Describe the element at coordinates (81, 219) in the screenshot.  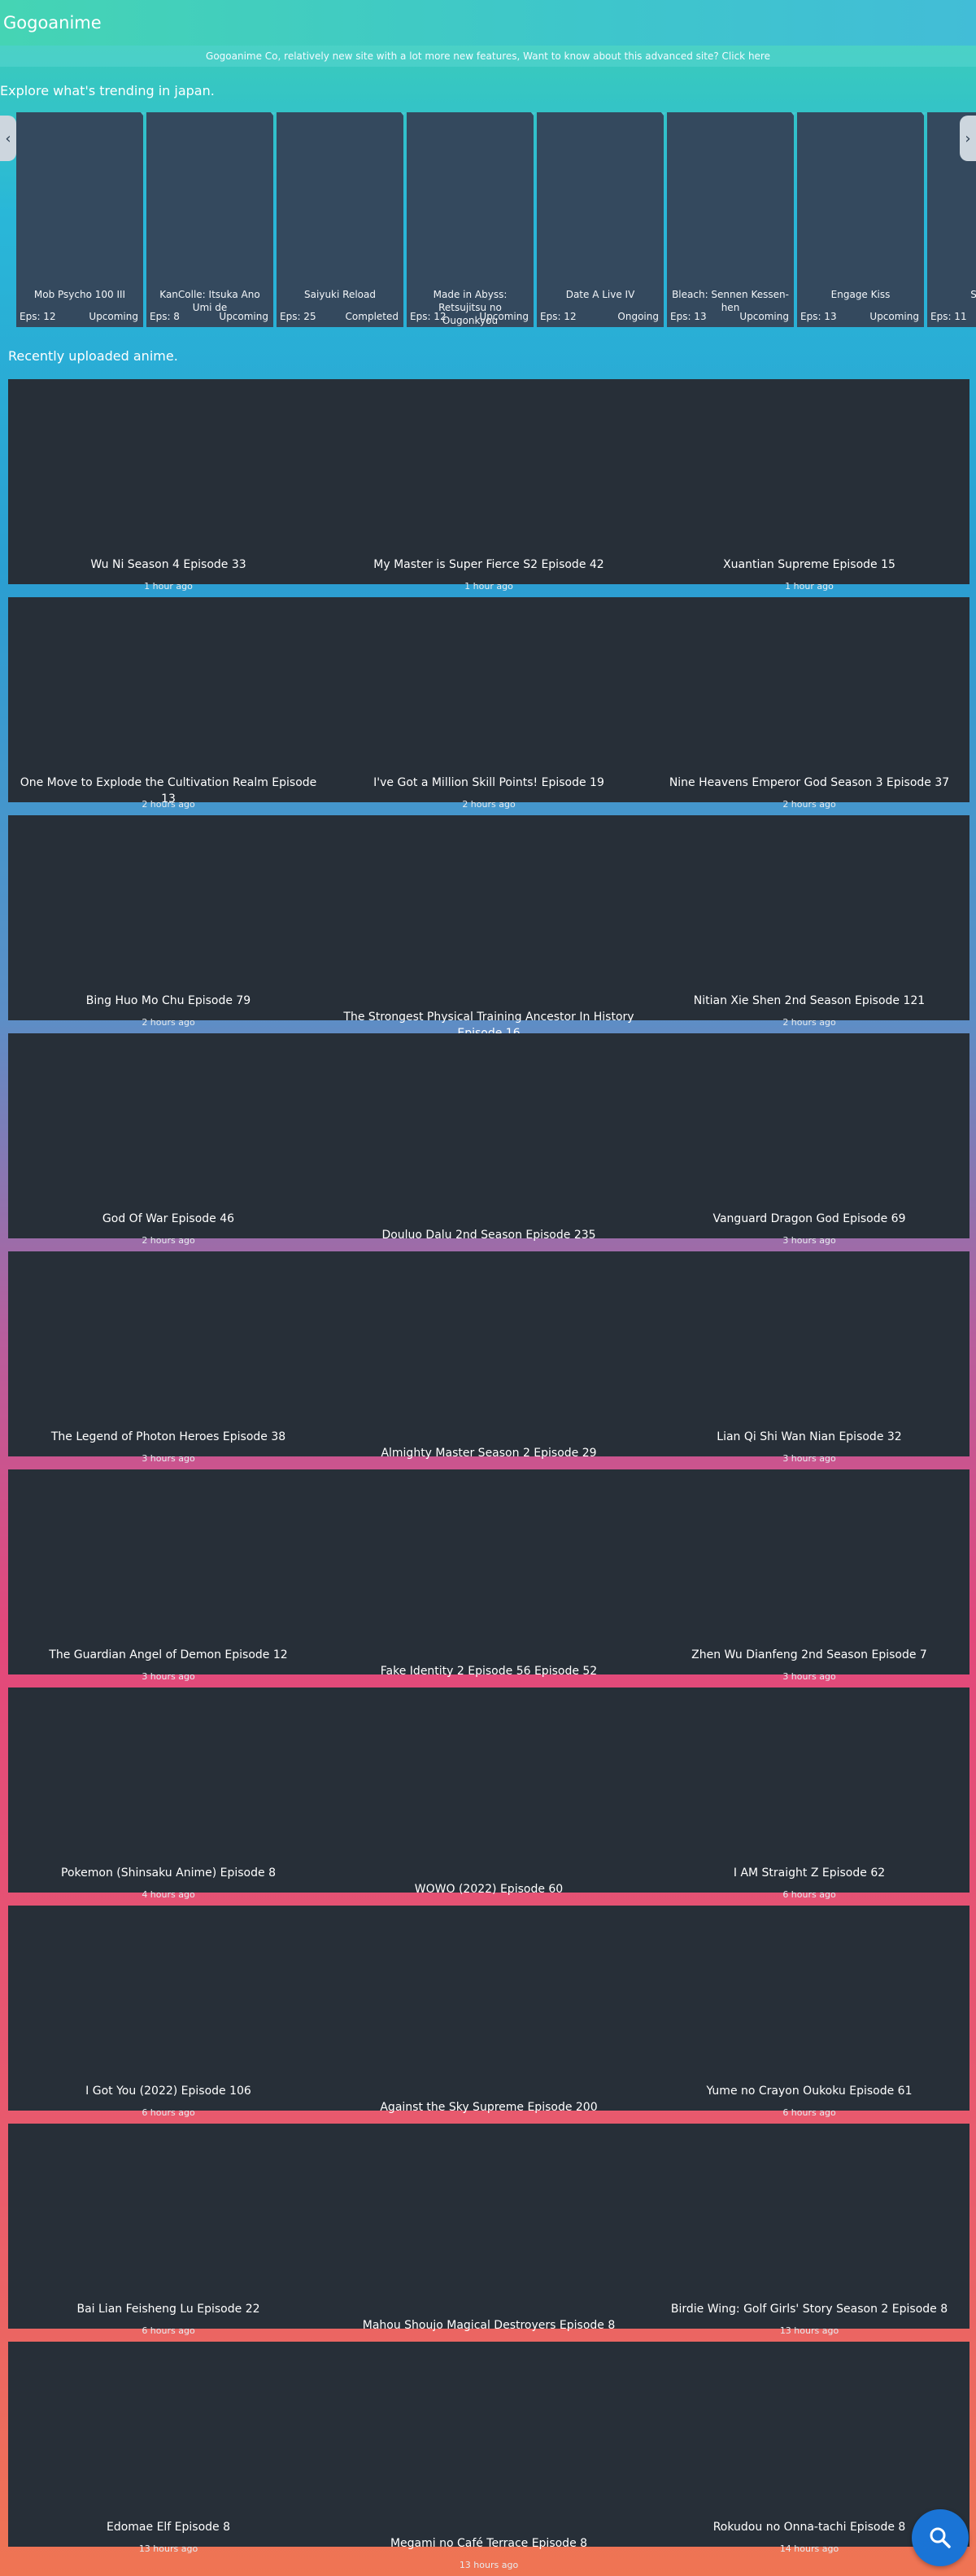
I see `trending-card: Mob Psycho 100 III Eps: 12 Upcoming` at that location.